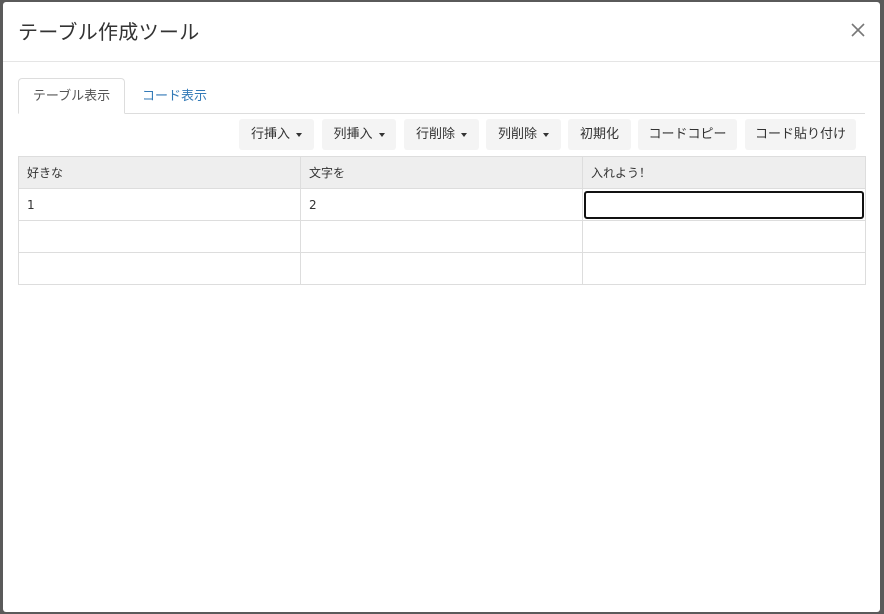 The image size is (884, 614). Describe the element at coordinates (800, 134) in the screenshot. I see `paste-code-button: コード貼り付け` at that location.